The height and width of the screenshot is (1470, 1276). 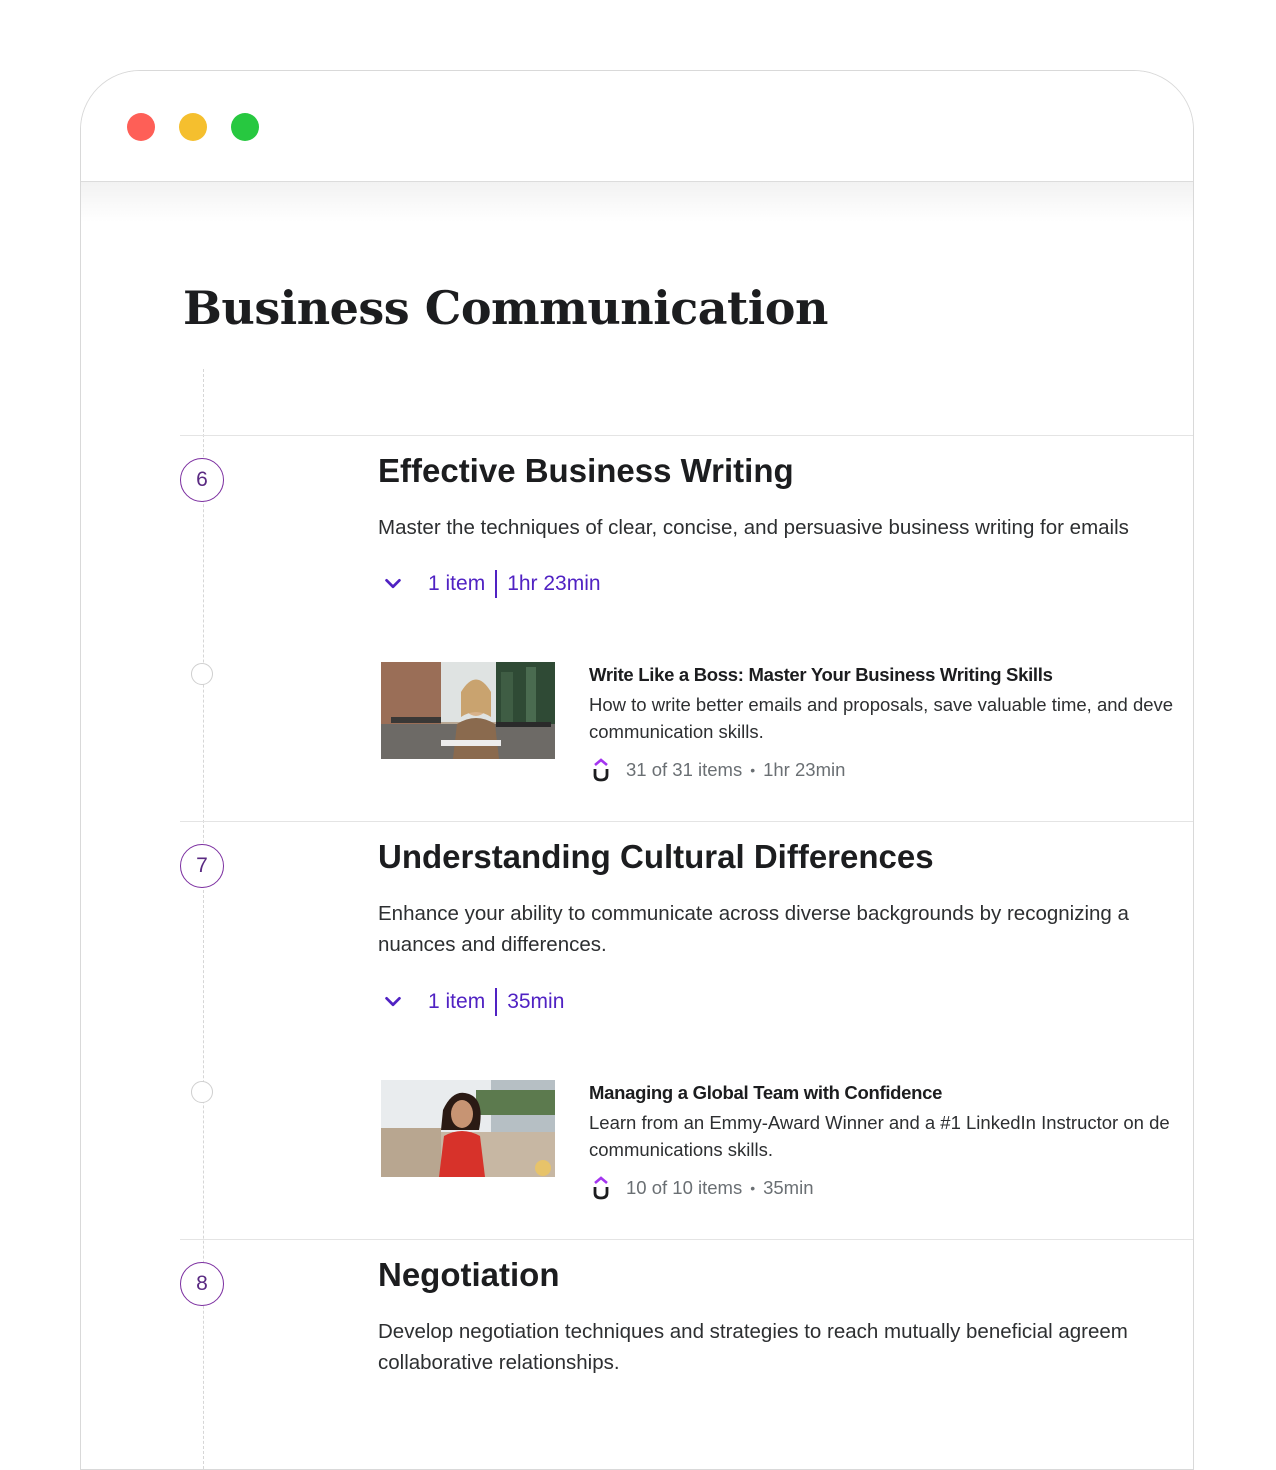 I want to click on course-progress: 31 of 31 items, so click(x=684, y=769).